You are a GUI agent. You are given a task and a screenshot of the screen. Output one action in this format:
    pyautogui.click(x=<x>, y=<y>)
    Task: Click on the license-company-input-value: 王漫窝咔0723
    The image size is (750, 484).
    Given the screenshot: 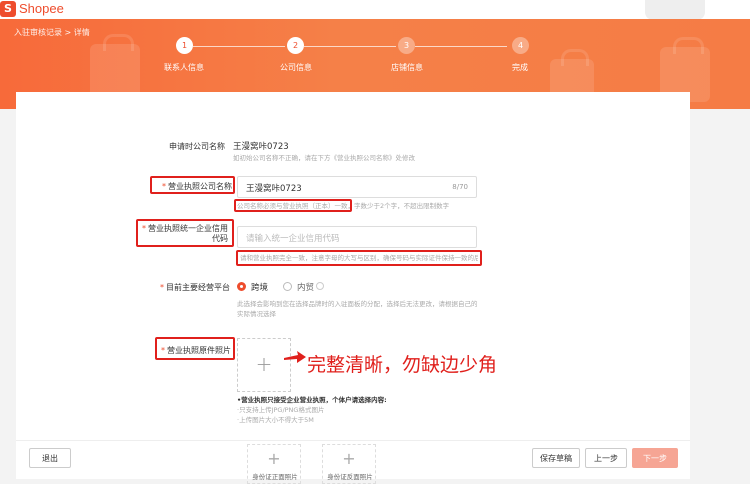 What is the action you would take?
    pyautogui.click(x=274, y=189)
    